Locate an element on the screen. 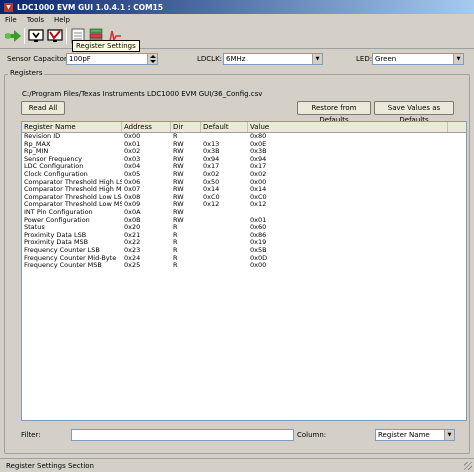  monitor-download-icon is located at coordinates (36, 36).